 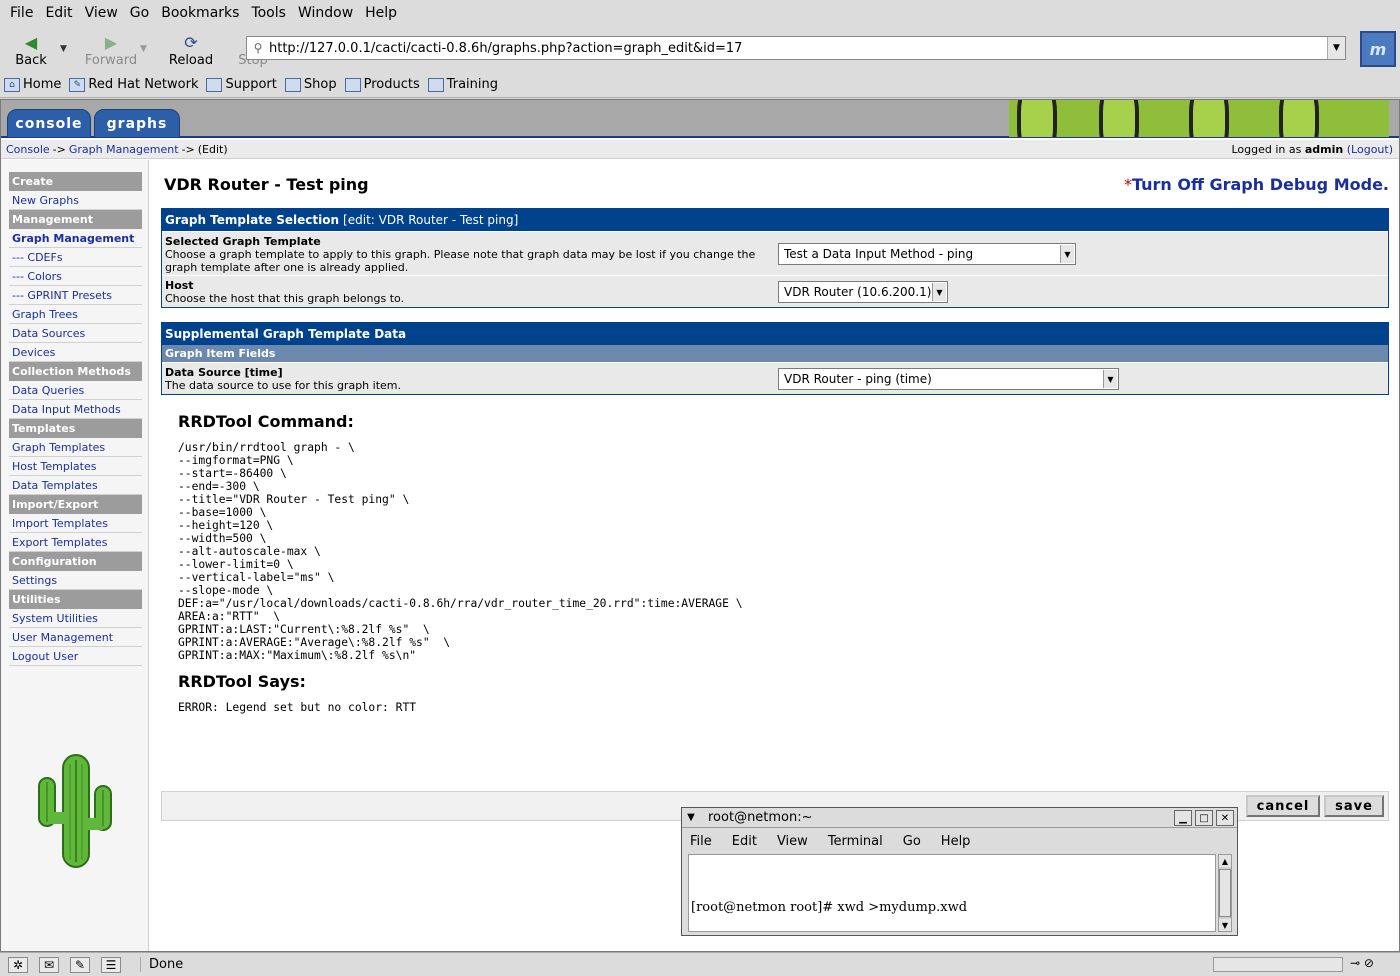 What do you see at coordinates (952, 893) in the screenshot?
I see `terminal-output: [root@netmon root]# xwd >mydump.xwd` at bounding box center [952, 893].